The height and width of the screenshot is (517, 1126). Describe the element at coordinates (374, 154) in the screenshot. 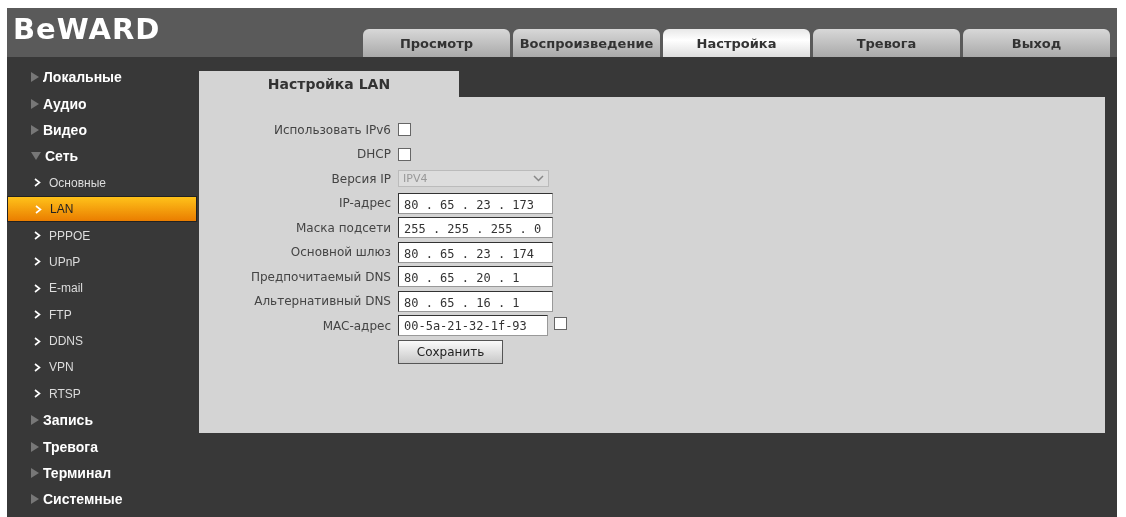

I see `field-label: DHCP` at that location.